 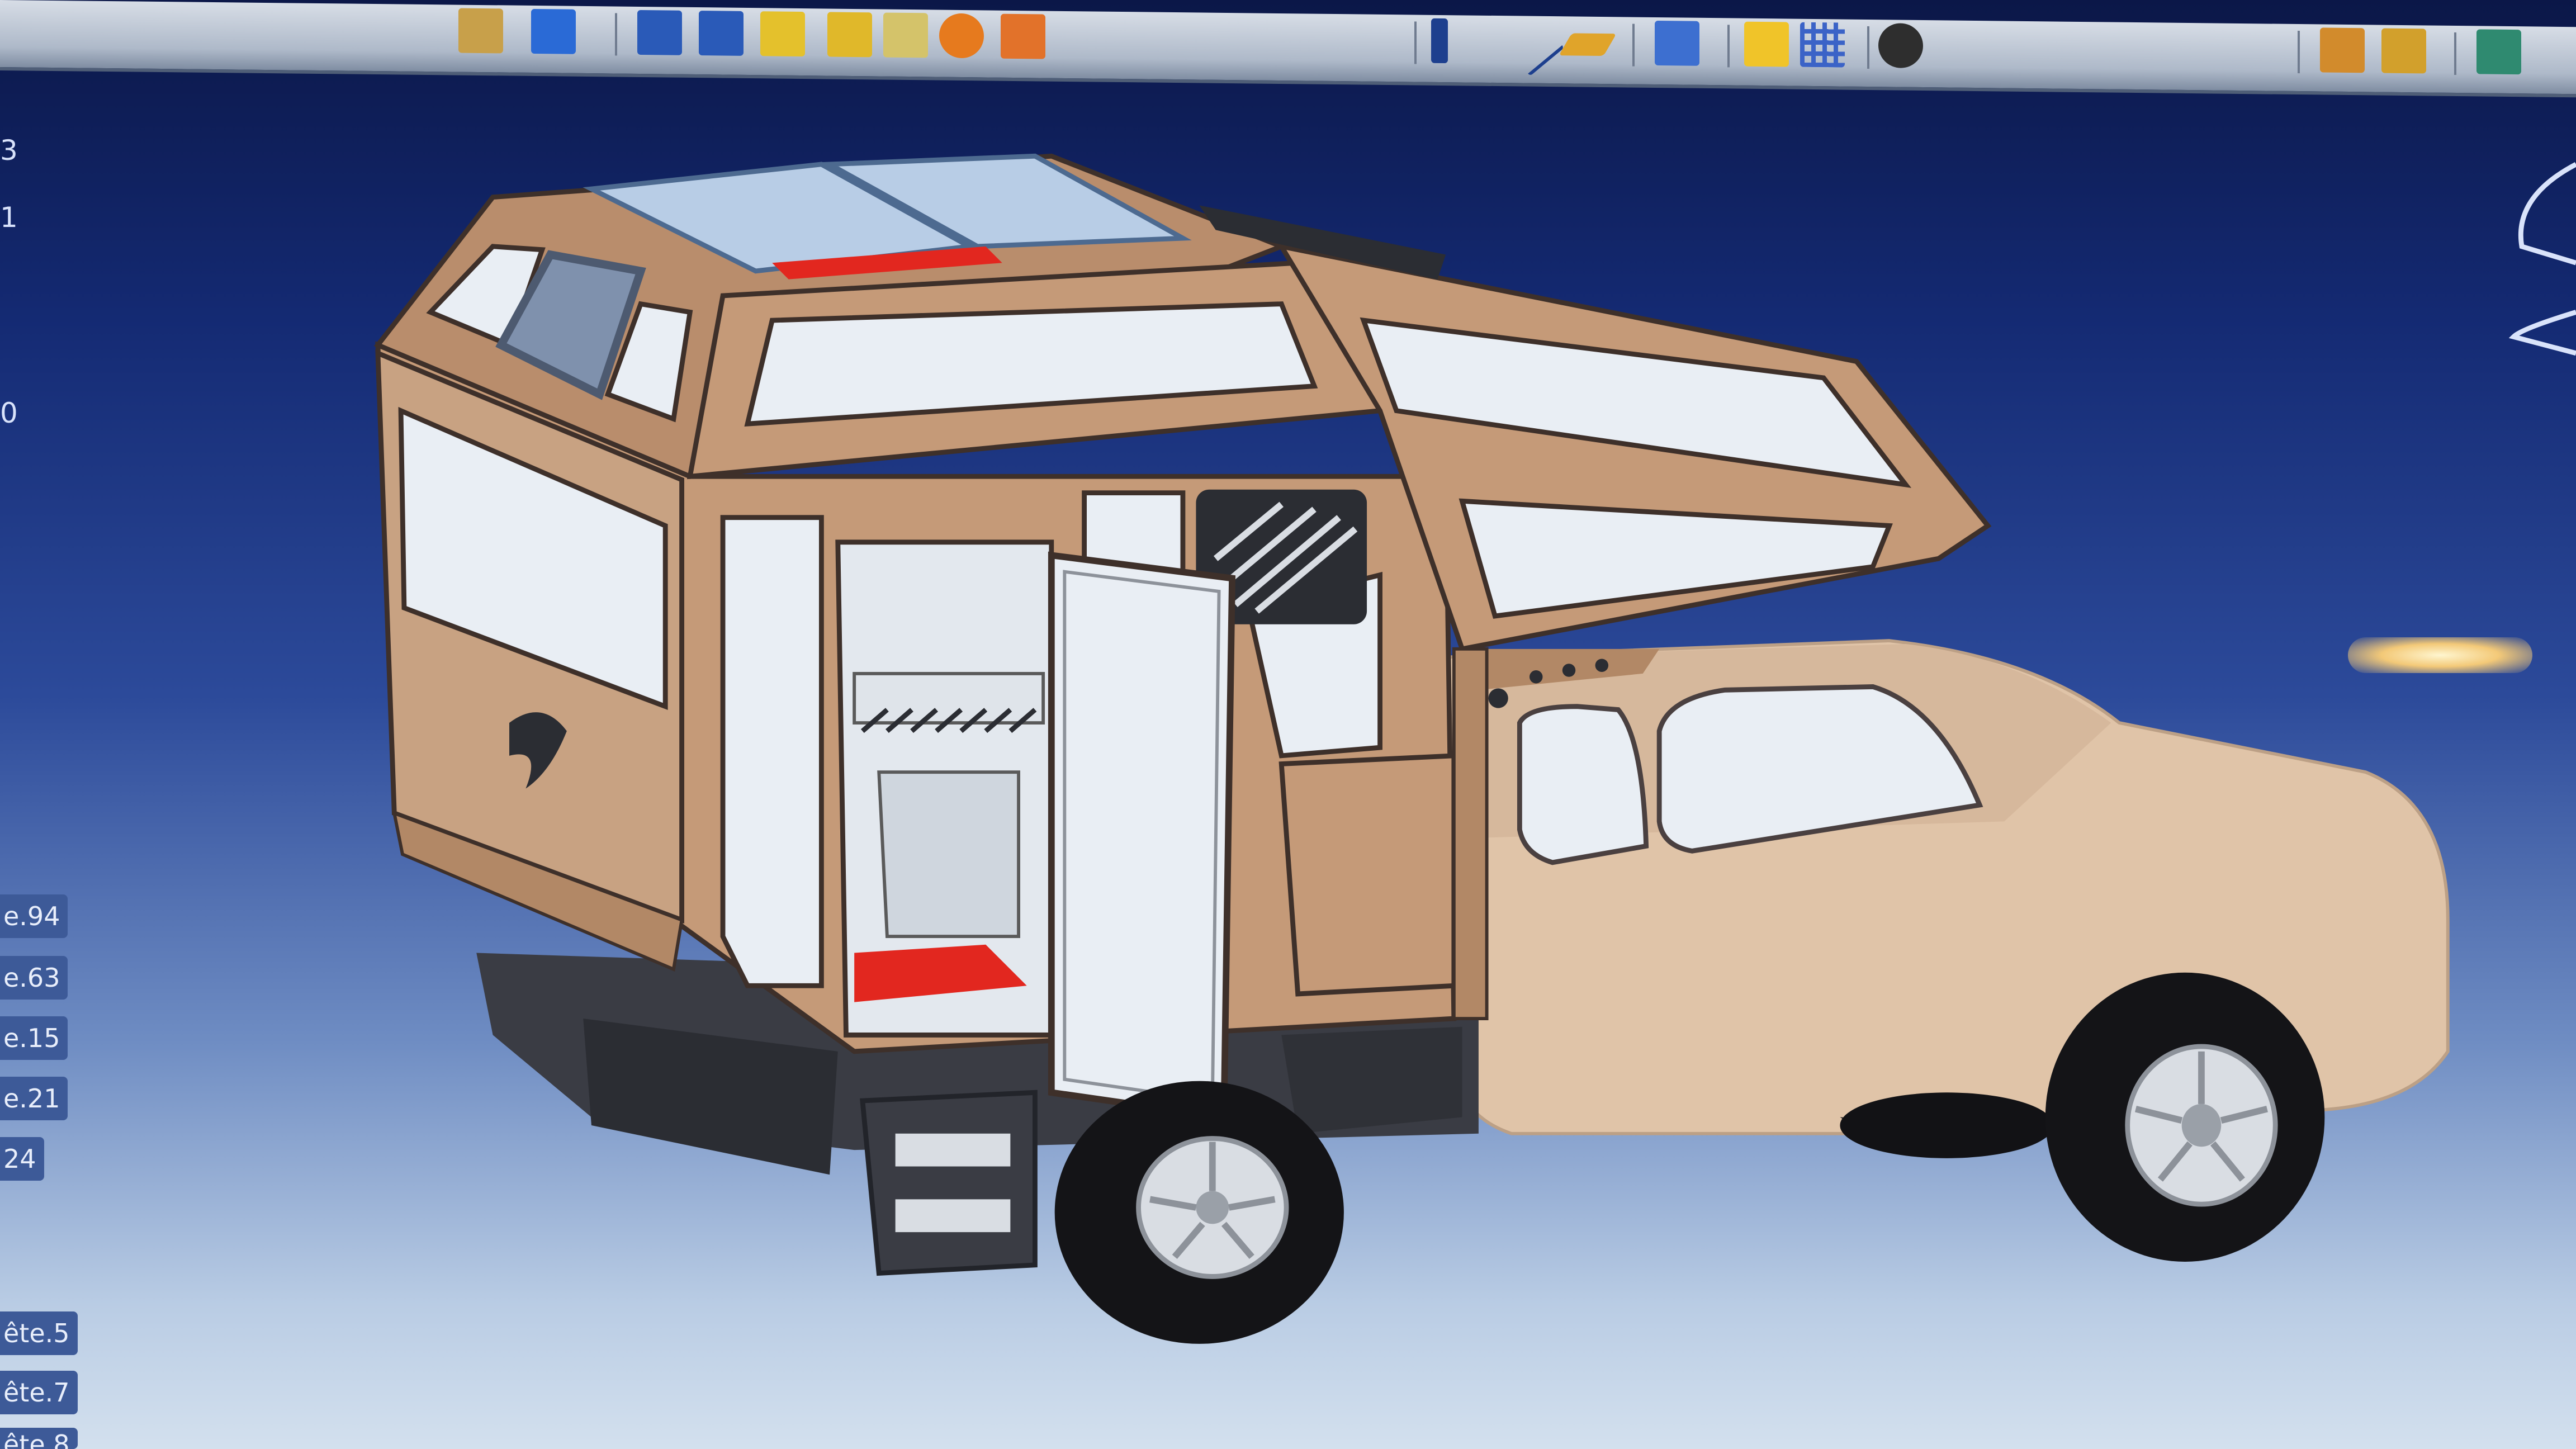 I want to click on tree-value-2: 1, so click(x=9, y=217).